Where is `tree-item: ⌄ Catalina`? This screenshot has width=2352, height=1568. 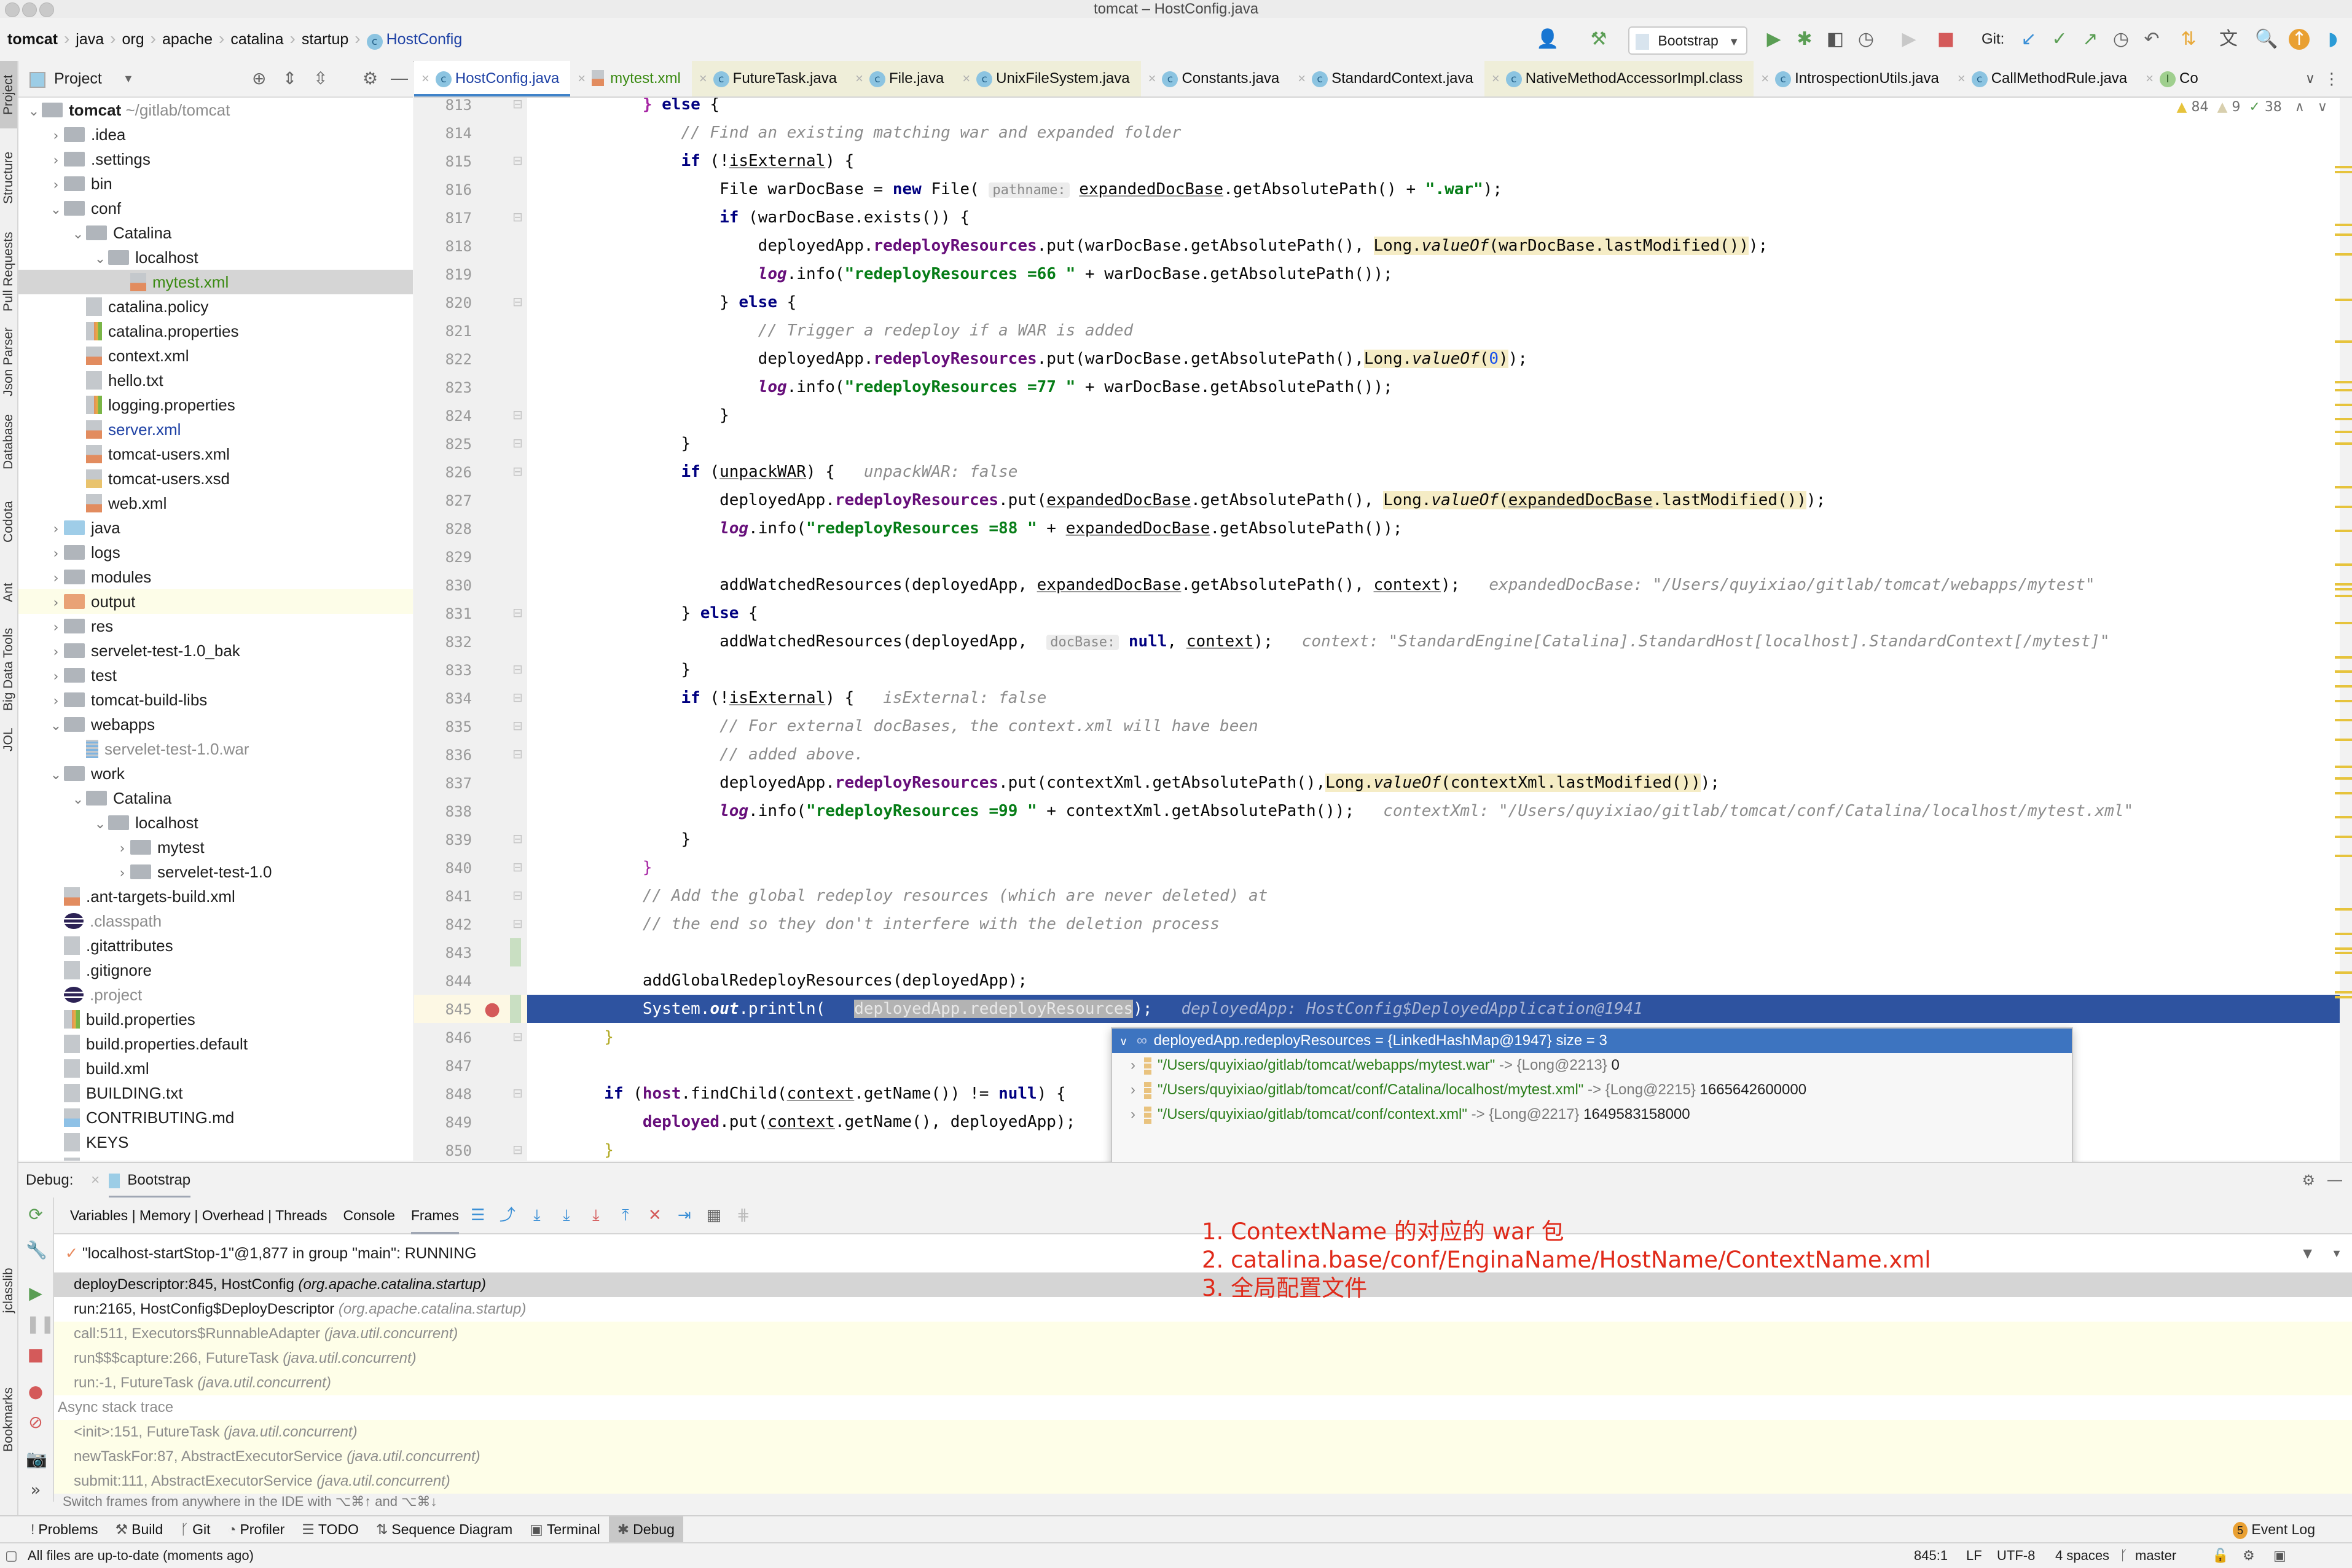
tree-item: ⌄ Catalina is located at coordinates (216, 798).